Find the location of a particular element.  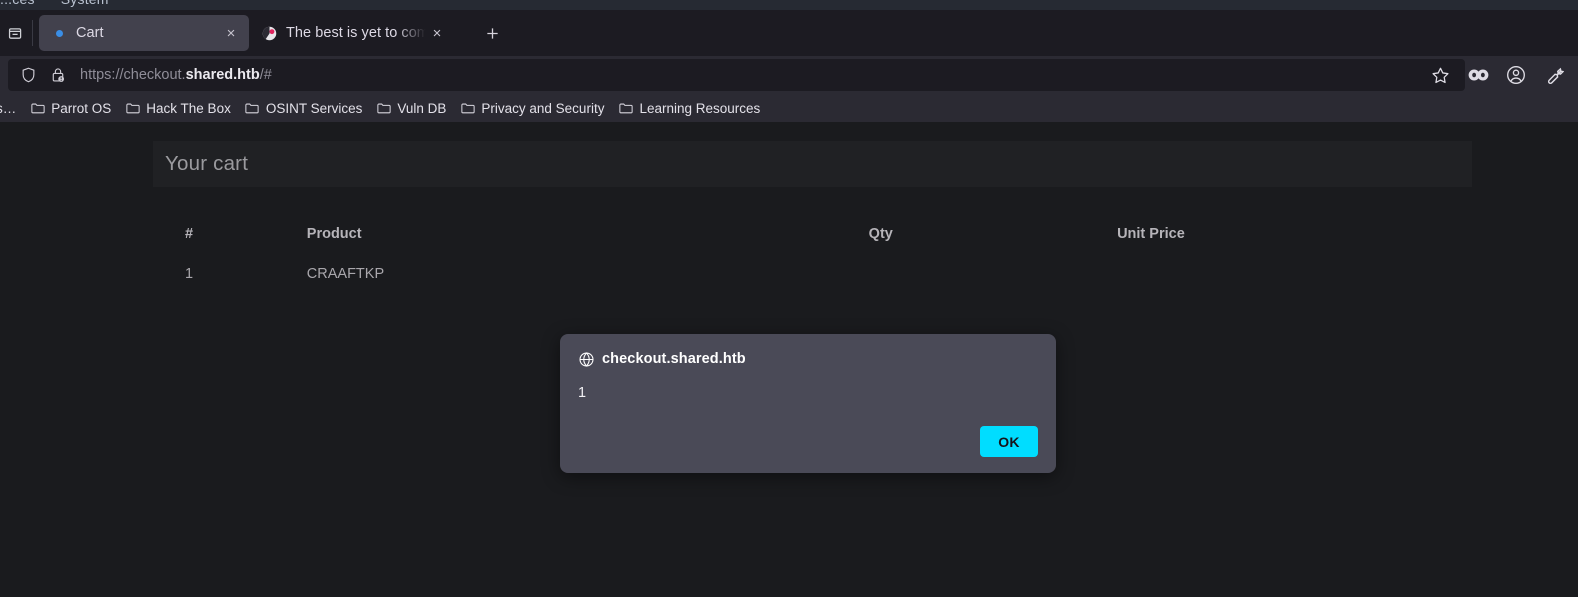

site-favicon is located at coordinates (269, 33).